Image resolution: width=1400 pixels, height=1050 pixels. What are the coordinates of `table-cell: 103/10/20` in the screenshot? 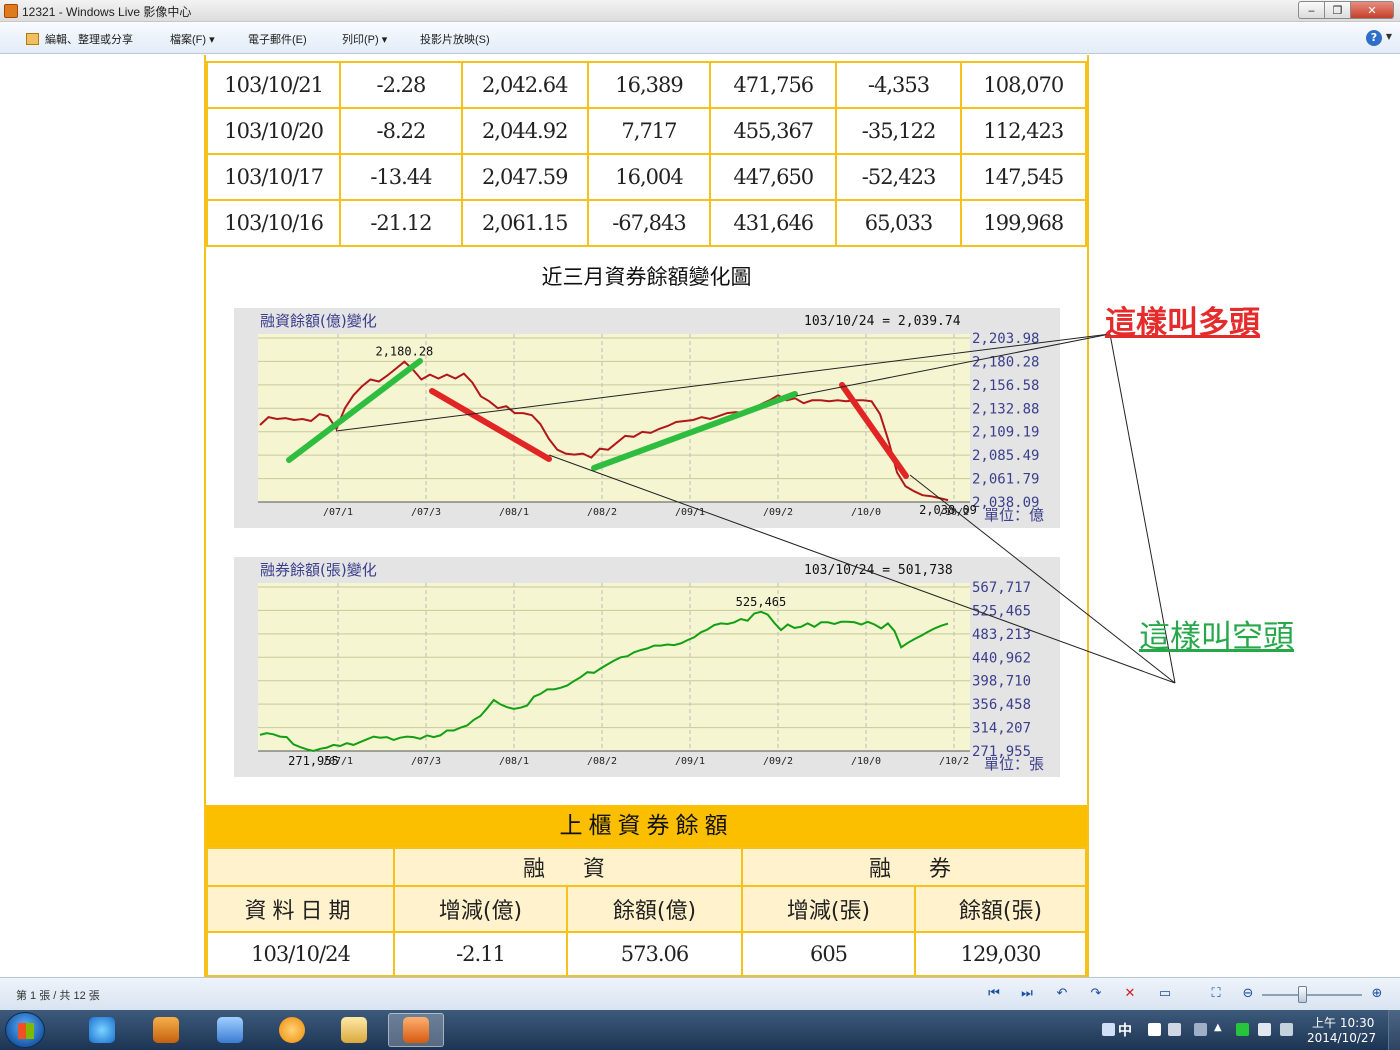 It's located at (273, 131).